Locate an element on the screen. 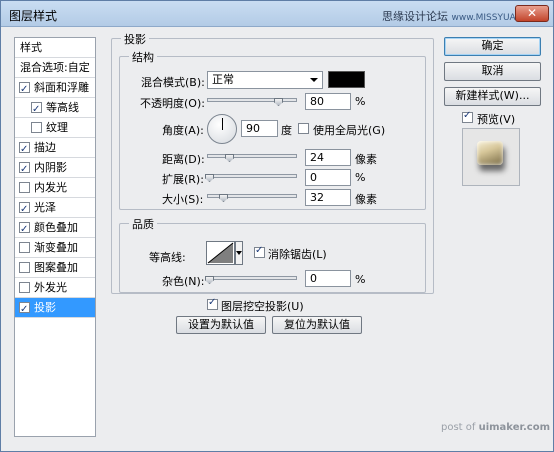  list-item: 渐变叠加 is located at coordinates (55, 248).